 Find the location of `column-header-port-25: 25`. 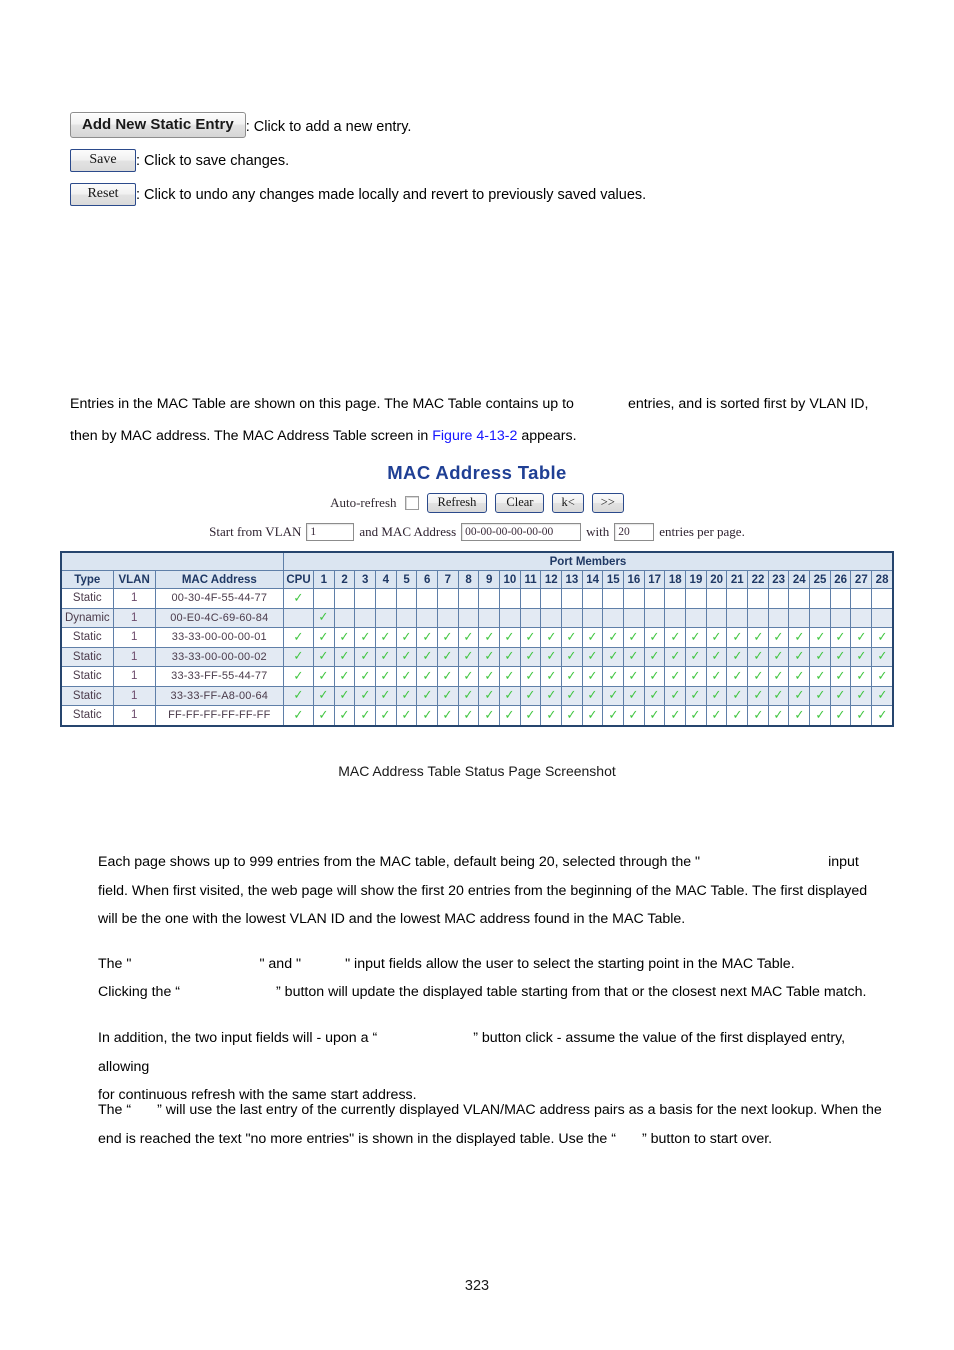

column-header-port-25: 25 is located at coordinates (820, 579).